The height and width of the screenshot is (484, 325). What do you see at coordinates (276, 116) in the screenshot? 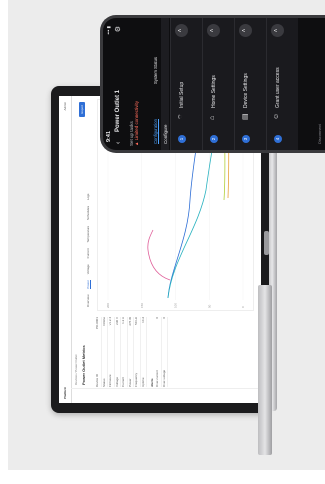
I see `user-icon: ☺` at bounding box center [276, 116].